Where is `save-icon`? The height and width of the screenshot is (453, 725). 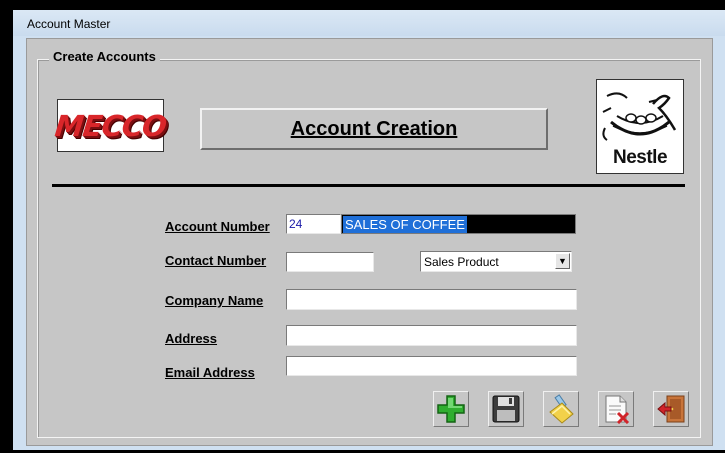
save-icon is located at coordinates (506, 409).